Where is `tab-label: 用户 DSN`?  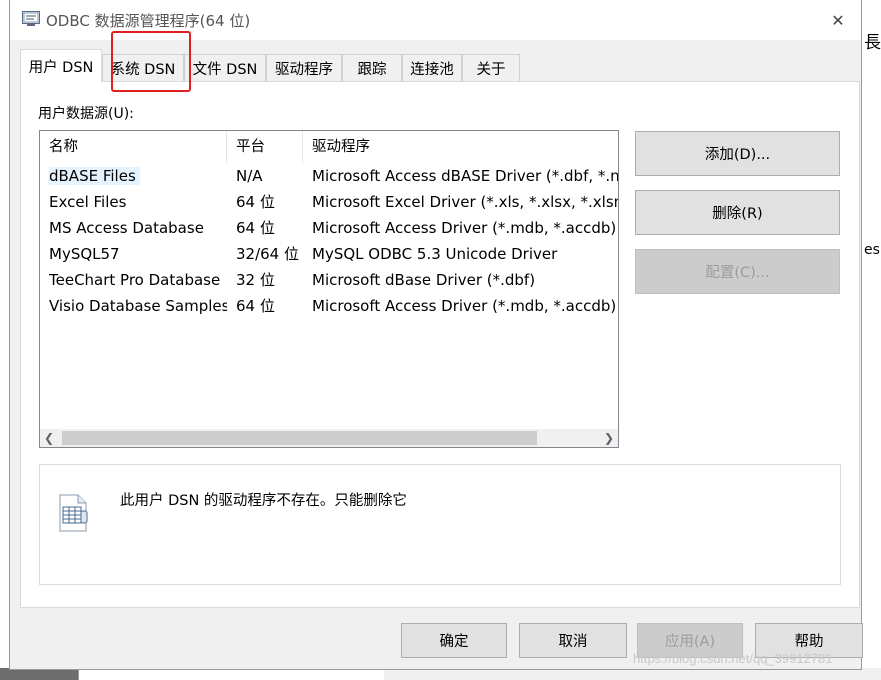
tab-label: 用户 DSN is located at coordinates (61, 67).